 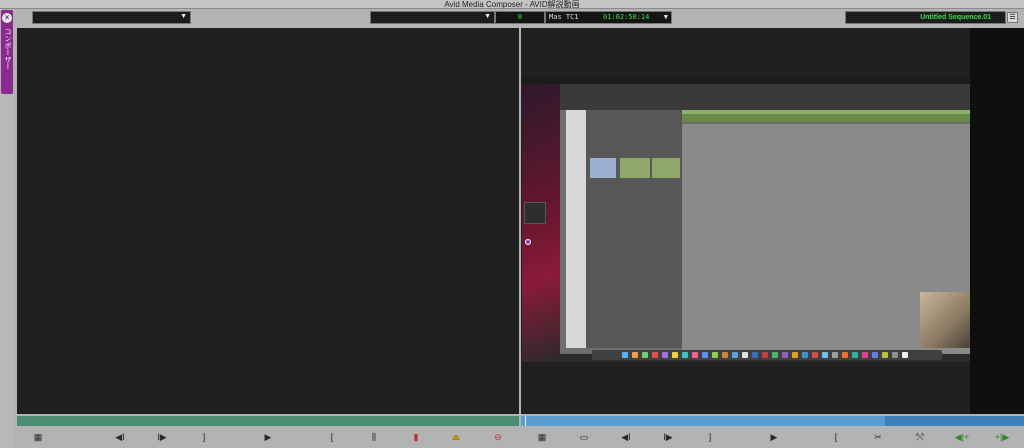 I want to click on embedded-dot, so click(x=528, y=242).